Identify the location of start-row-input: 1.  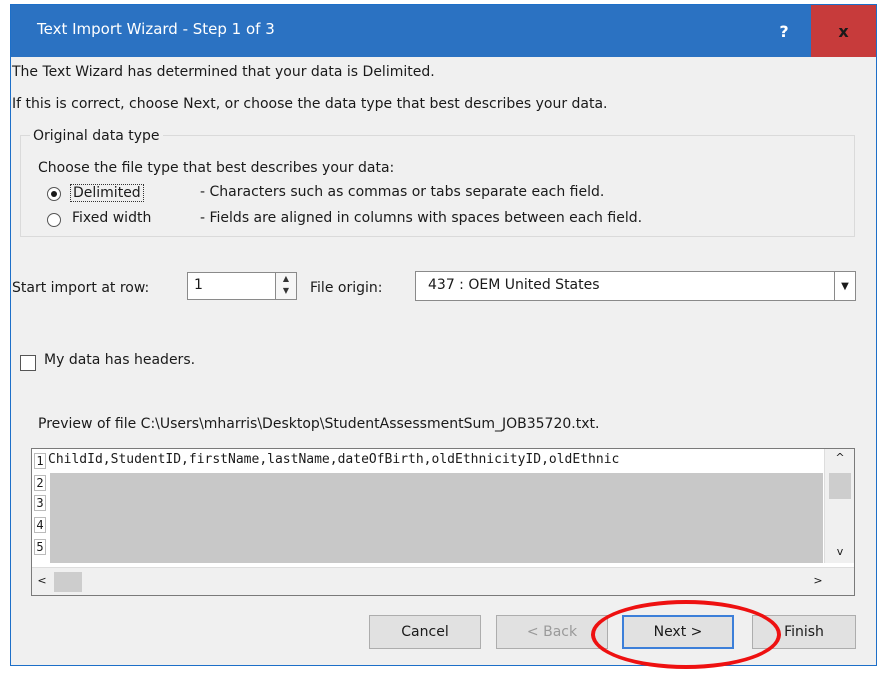
(237, 286).